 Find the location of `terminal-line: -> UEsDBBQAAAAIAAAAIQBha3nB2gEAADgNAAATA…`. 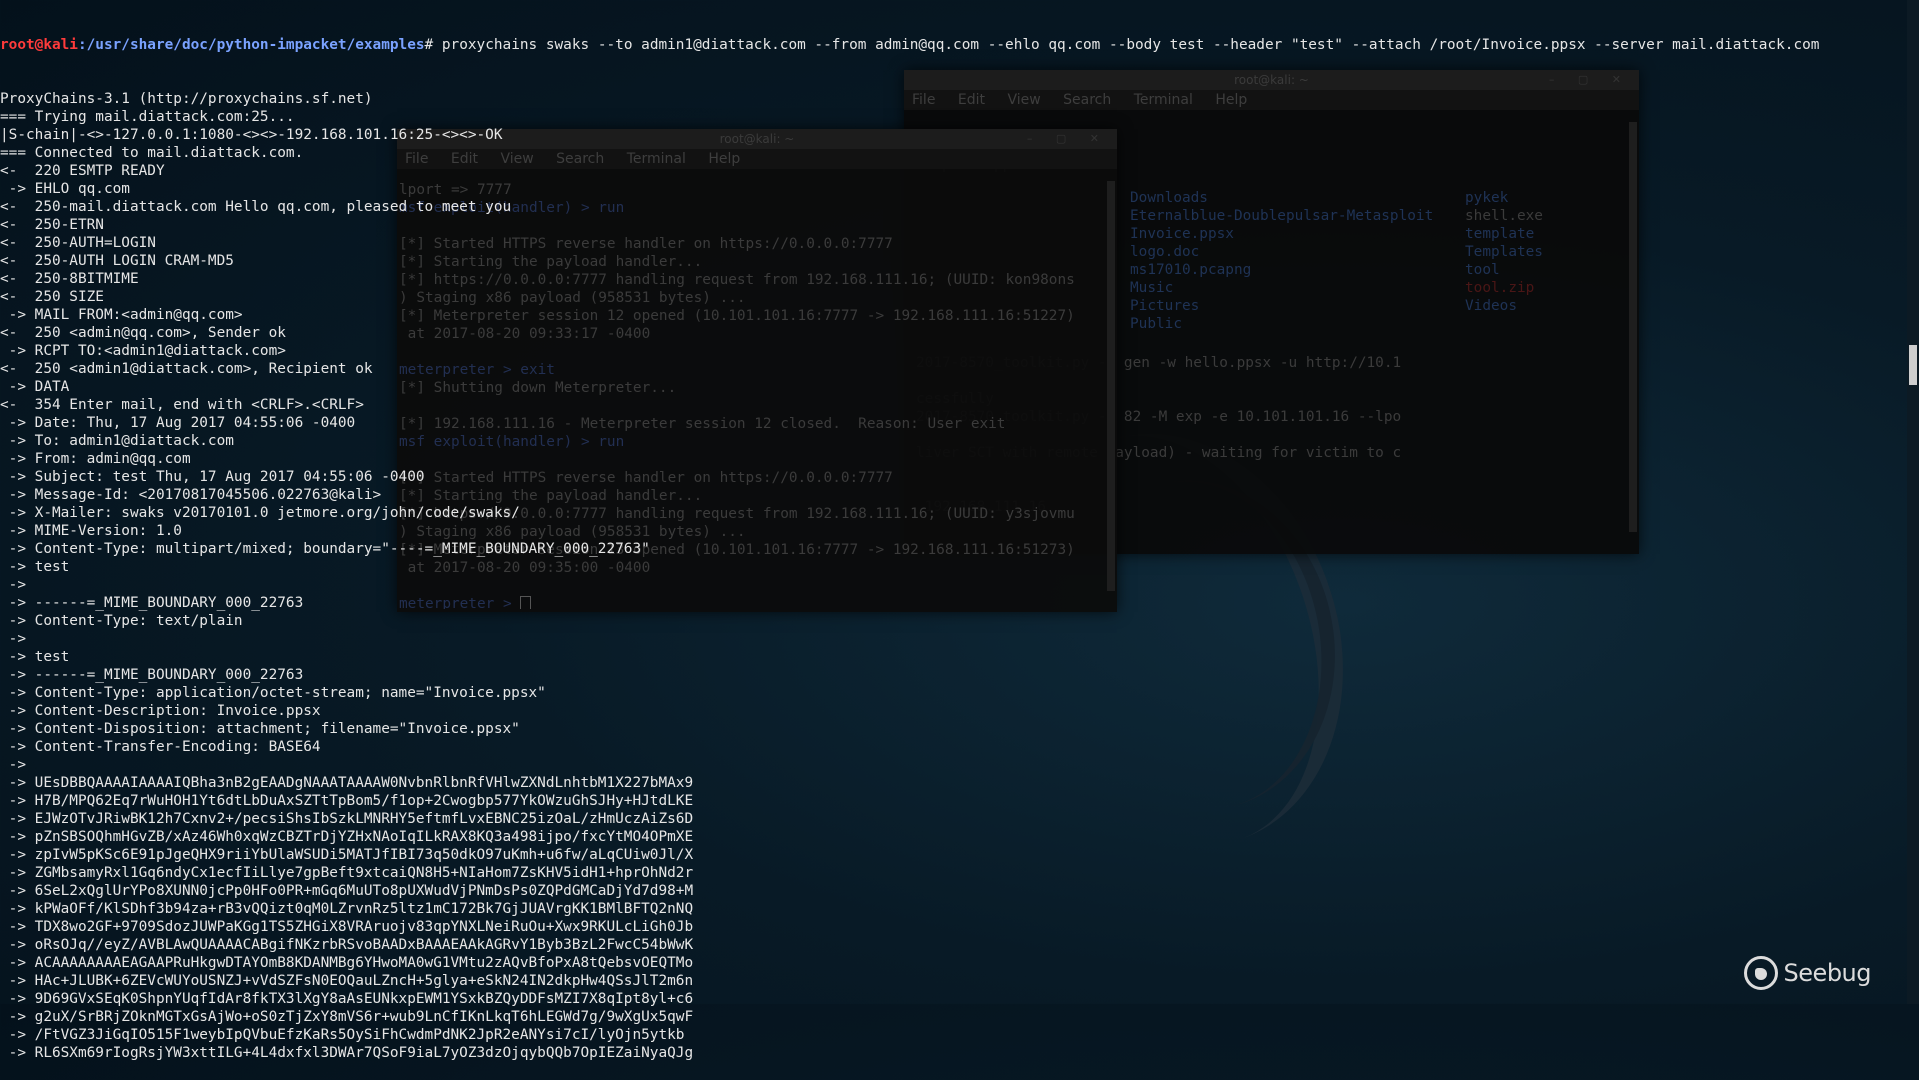

terminal-line: -> UEsDBBQAAAAIAAAAIQBha3nB2gEAADgNAAATA… is located at coordinates (347, 783).